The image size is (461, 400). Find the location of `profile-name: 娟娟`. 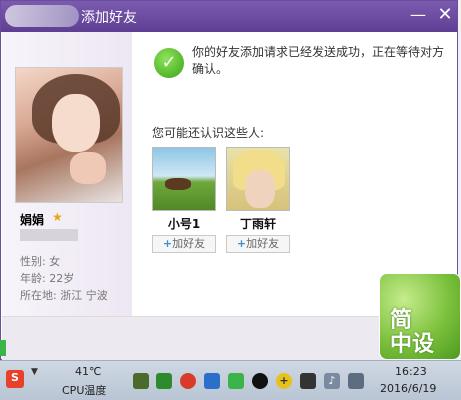

profile-name: 娟娟 is located at coordinates (32, 220).